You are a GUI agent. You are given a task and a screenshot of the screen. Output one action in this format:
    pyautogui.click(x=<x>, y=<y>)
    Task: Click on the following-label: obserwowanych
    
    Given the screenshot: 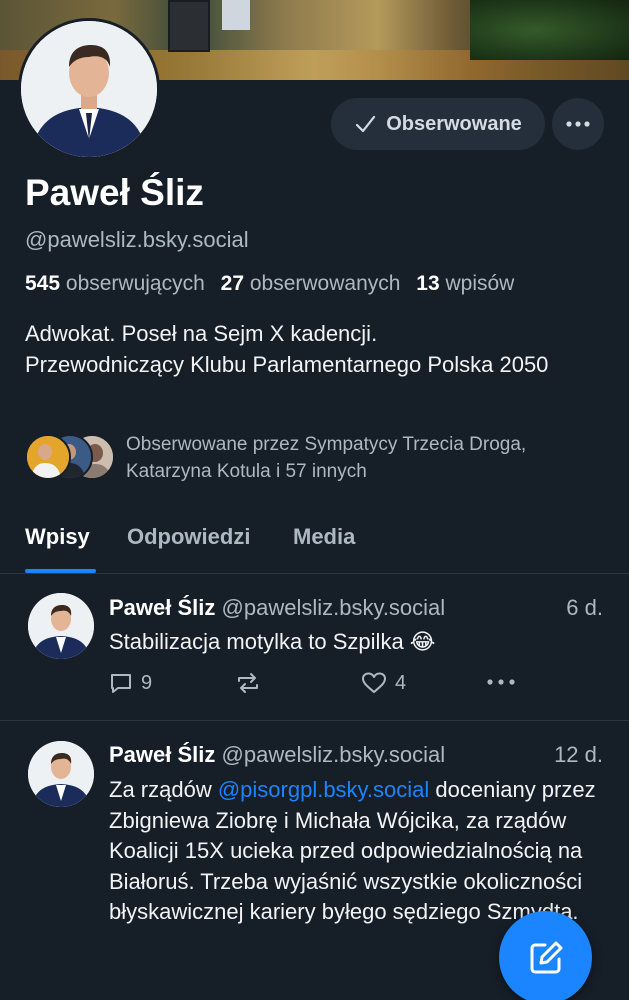 What is the action you would take?
    pyautogui.click(x=325, y=283)
    